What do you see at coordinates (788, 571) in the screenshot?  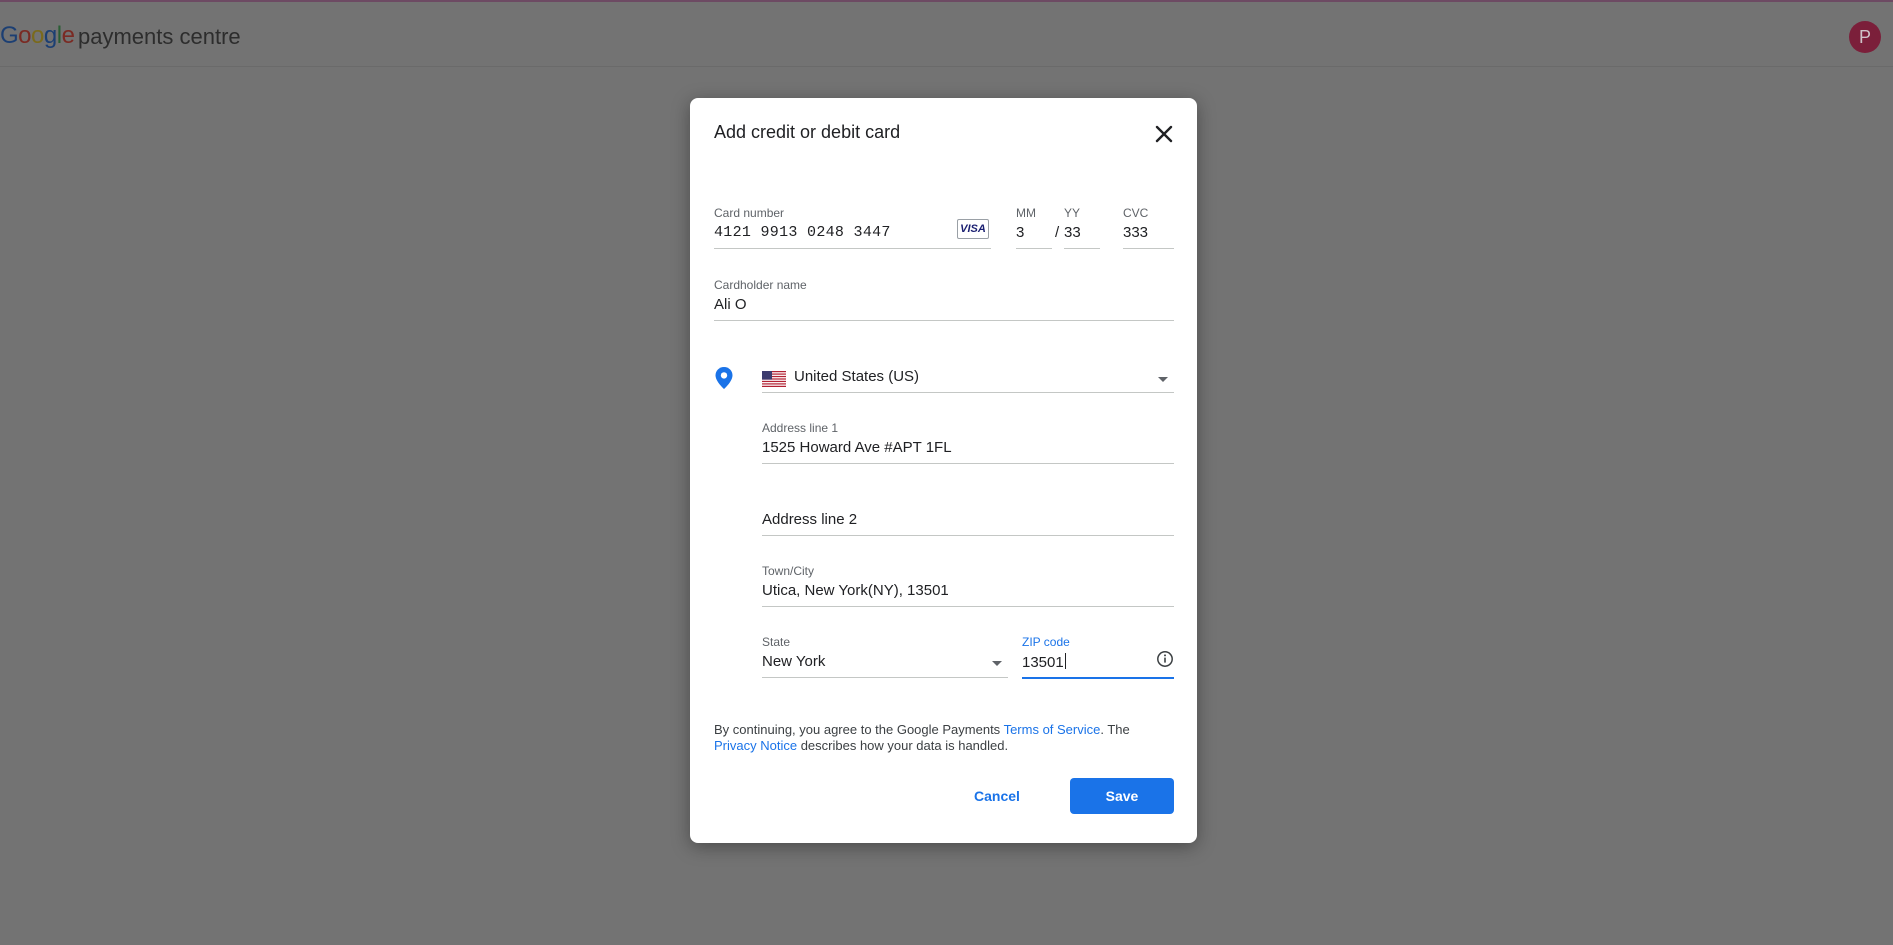 I see `town-city-label: Town/City` at bounding box center [788, 571].